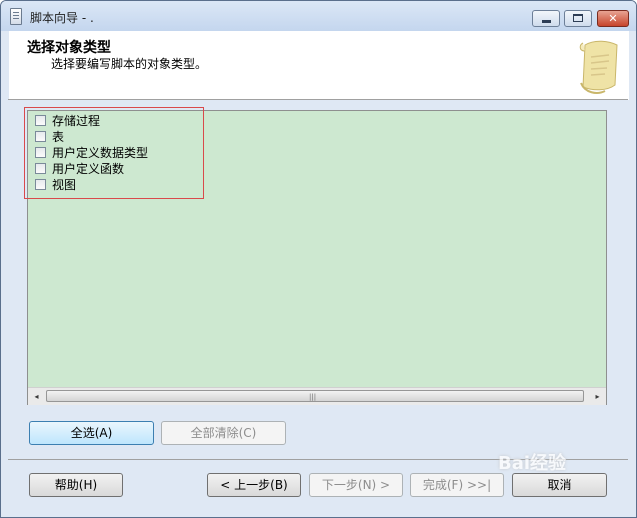  Describe the element at coordinates (16, 16) in the screenshot. I see `document-icon` at that location.